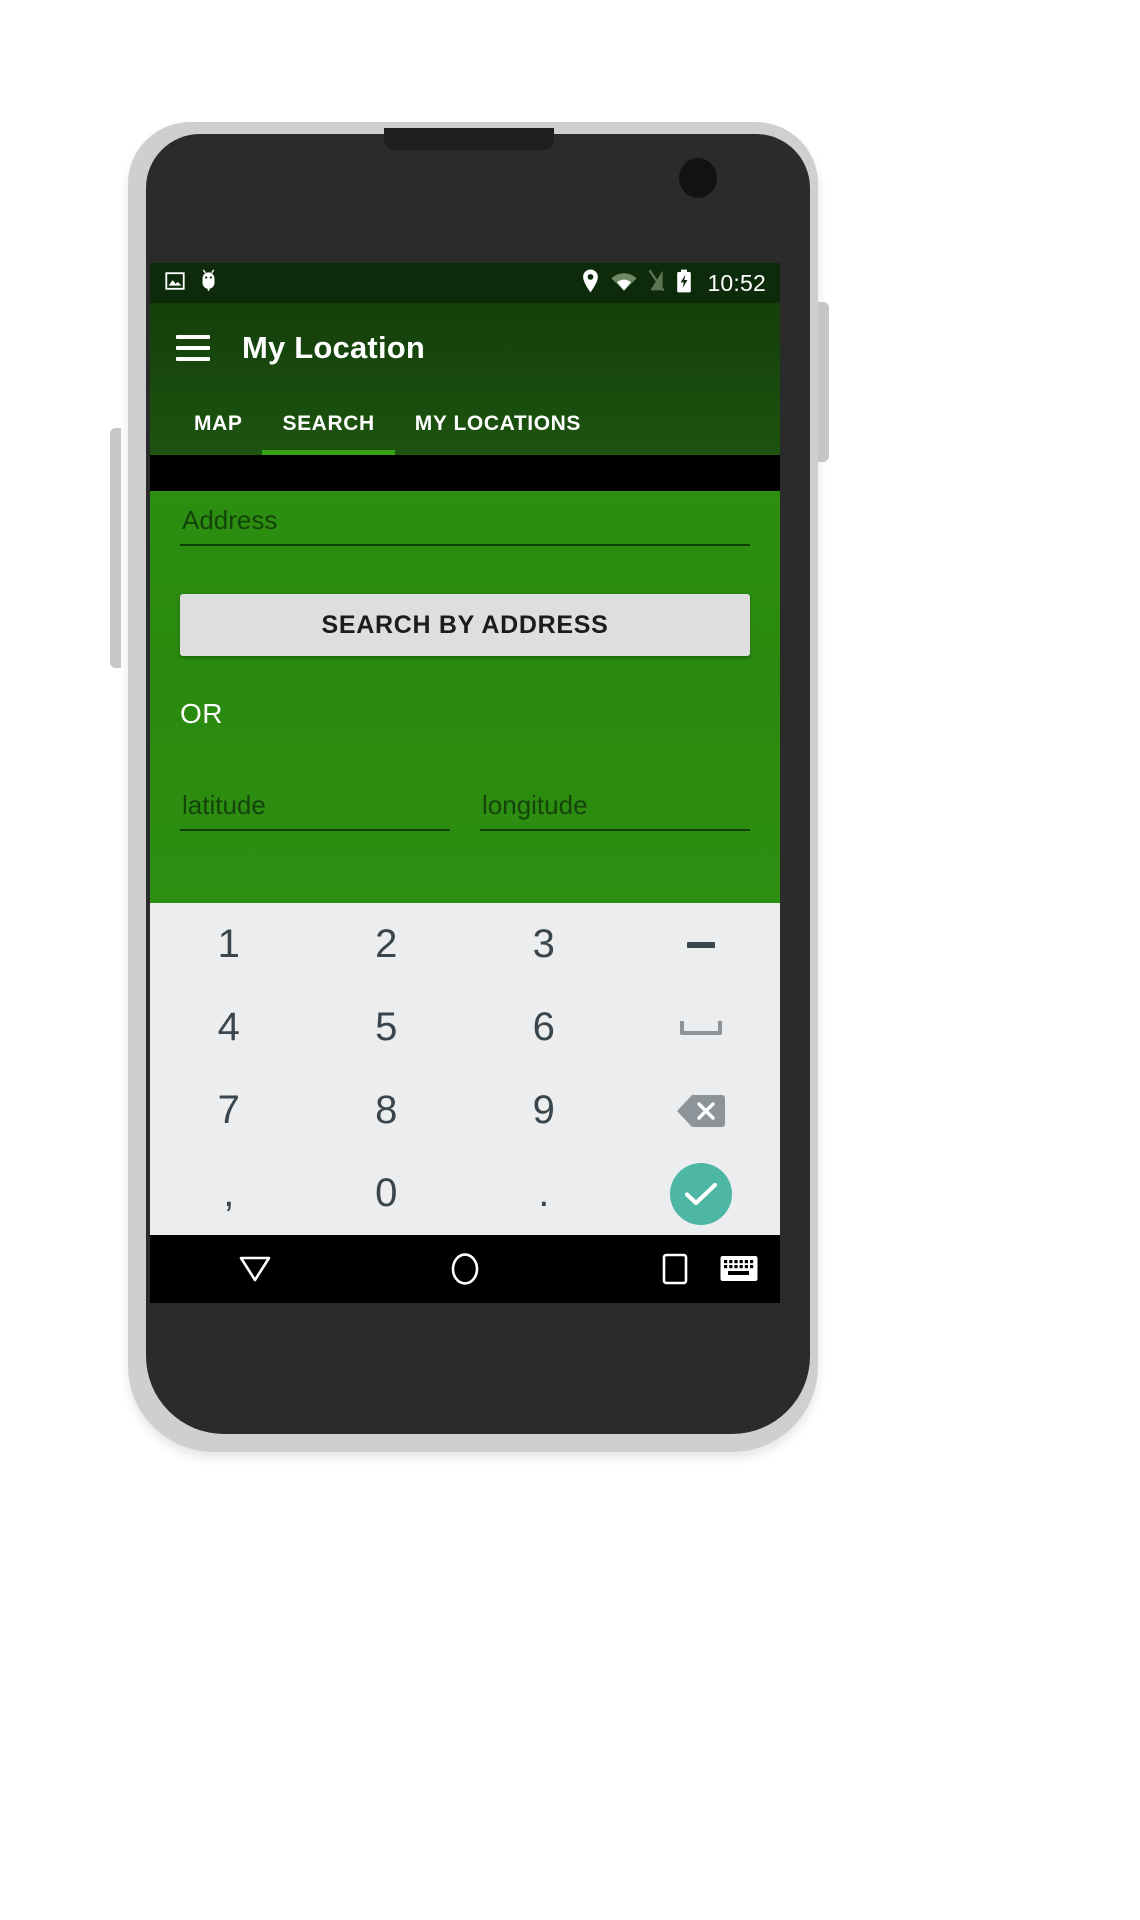  Describe the element at coordinates (115, 548) in the screenshot. I see `volume-hardware-button` at that location.